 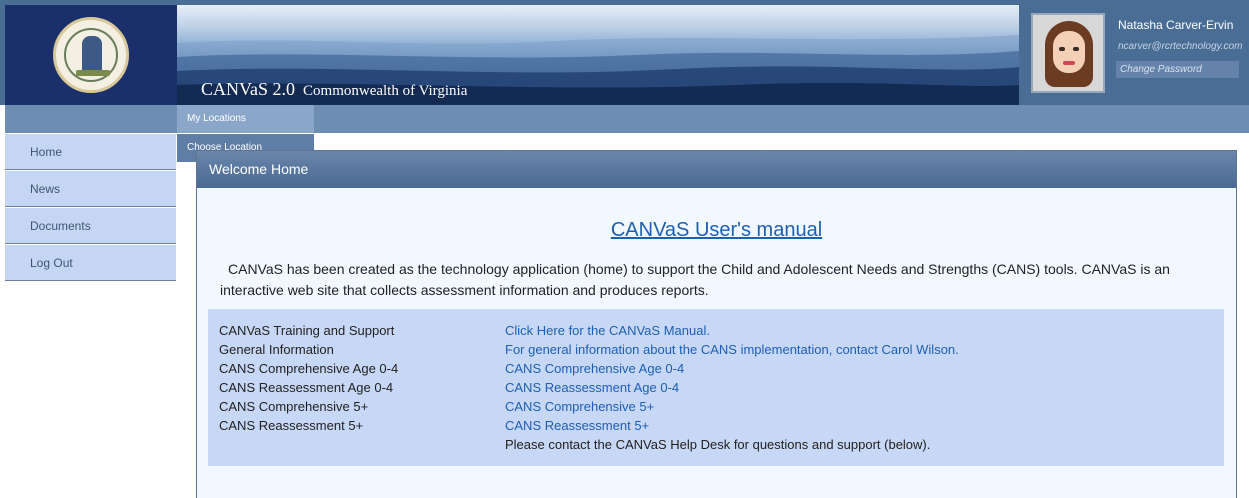 I want to click on info-label: CANS Reassessment Age 0-4, so click(x=306, y=387).